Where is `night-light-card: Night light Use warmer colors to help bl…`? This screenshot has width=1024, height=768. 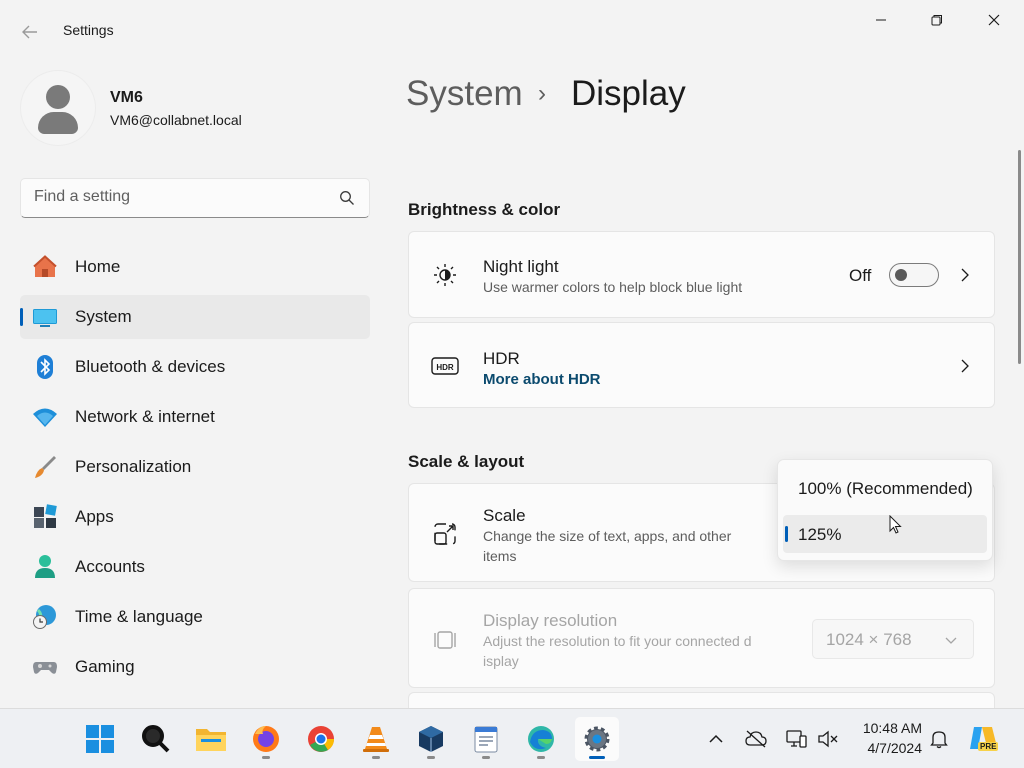 night-light-card: Night light Use warmer colors to help bl… is located at coordinates (701, 274).